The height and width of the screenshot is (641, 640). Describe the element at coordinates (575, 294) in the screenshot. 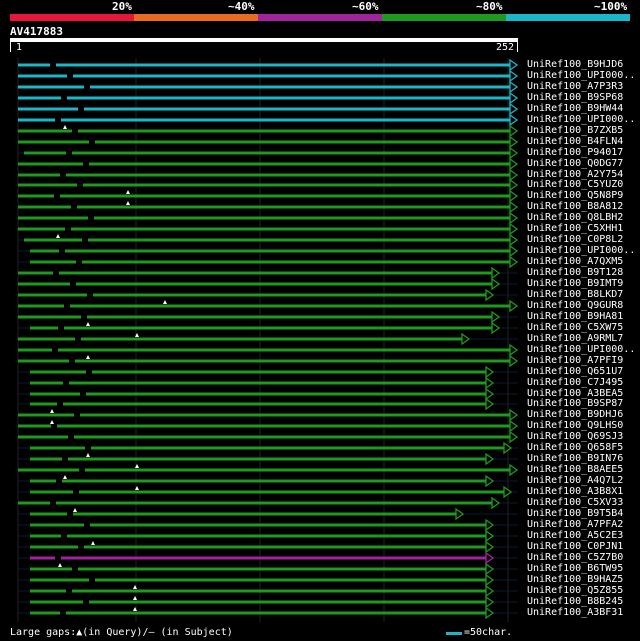

I see `hit-label: UniRef100_B8LKD7` at that location.